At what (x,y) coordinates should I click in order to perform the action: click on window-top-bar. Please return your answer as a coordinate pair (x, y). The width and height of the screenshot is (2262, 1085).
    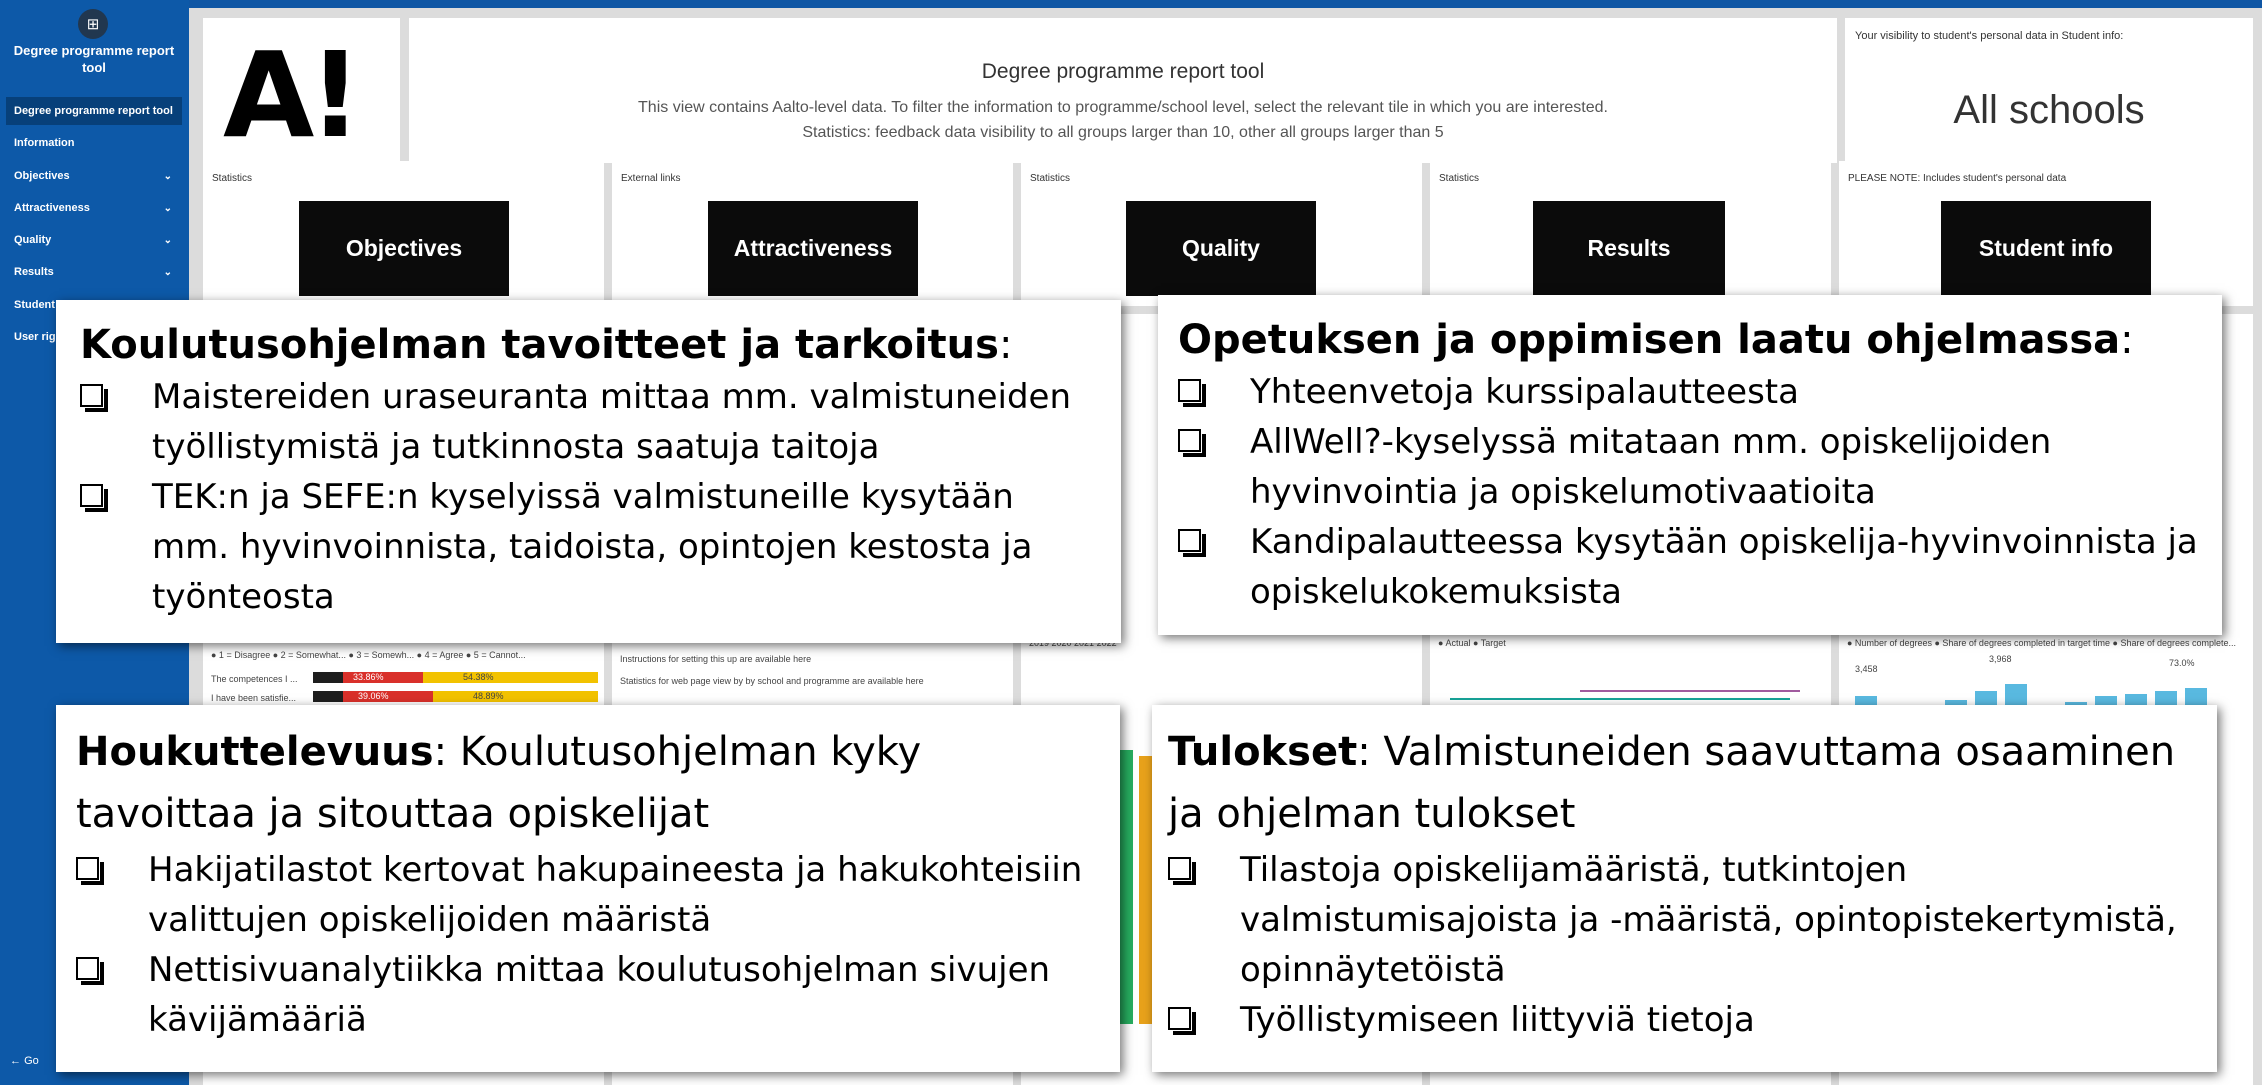
    Looking at the image, I should click on (1131, 4).